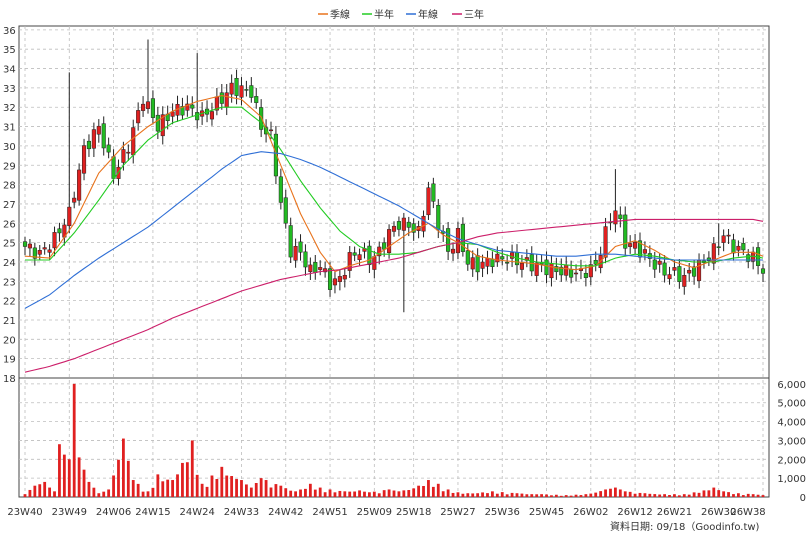  What do you see at coordinates (9, 302) in the screenshot?
I see `price-tick-label: 22` at bounding box center [9, 302].